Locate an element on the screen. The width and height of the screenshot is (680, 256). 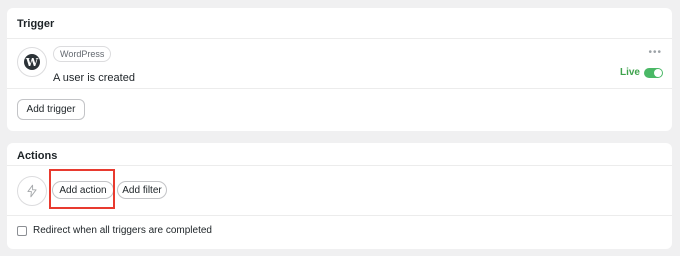
trigger-app-icon-container: W is located at coordinates (32, 62).